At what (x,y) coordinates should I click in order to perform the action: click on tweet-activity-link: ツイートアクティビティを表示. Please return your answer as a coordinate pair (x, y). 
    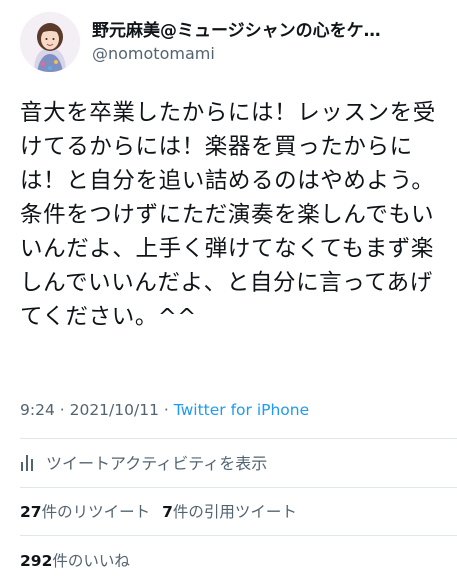
    Looking at the image, I should click on (143, 462).